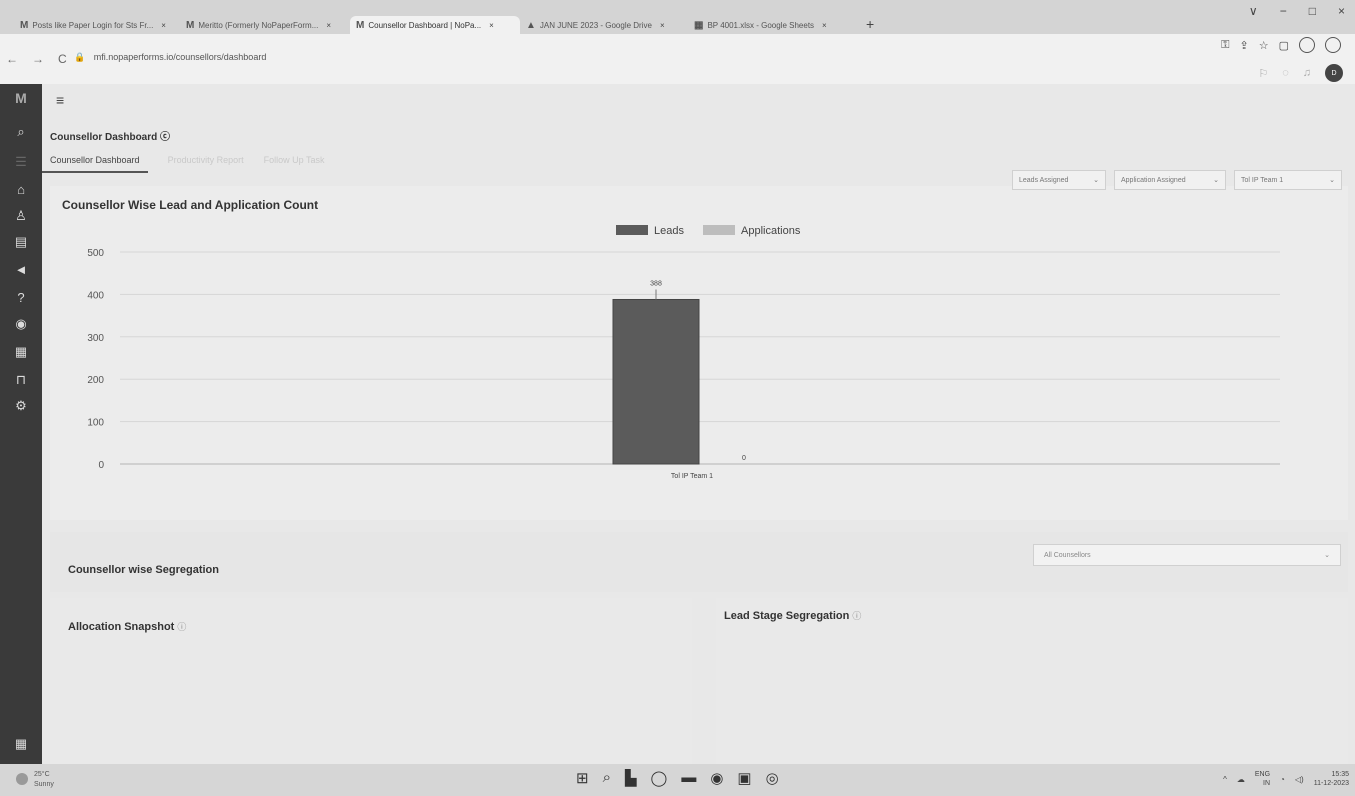 This screenshot has width=1355, height=796. I want to click on y-tick-label: 200, so click(95, 380).